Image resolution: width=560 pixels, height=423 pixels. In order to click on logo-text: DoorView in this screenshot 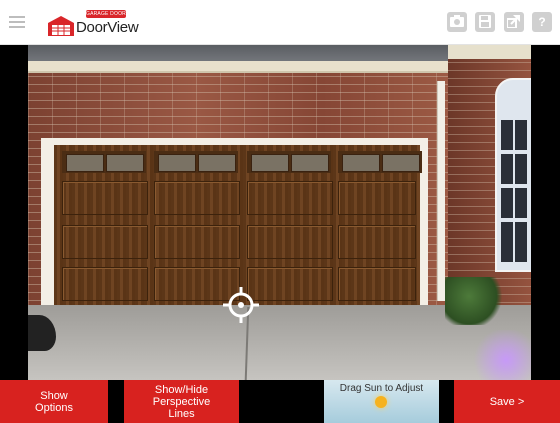, I will do `click(107, 27)`.